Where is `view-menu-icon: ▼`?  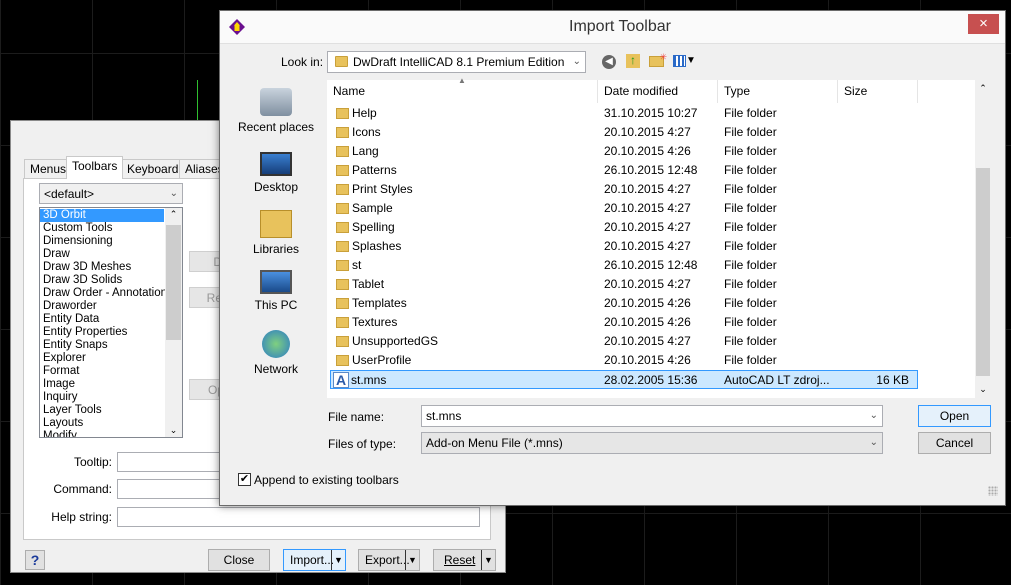
view-menu-icon: ▼ is located at coordinates (685, 62).